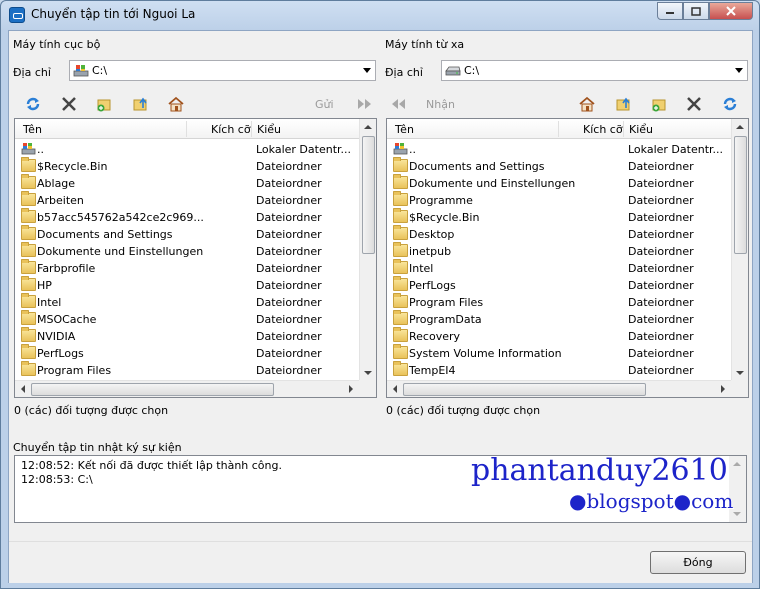 The height and width of the screenshot is (589, 760). Describe the element at coordinates (698, 562) in the screenshot. I see `close-button: Đóng` at that location.